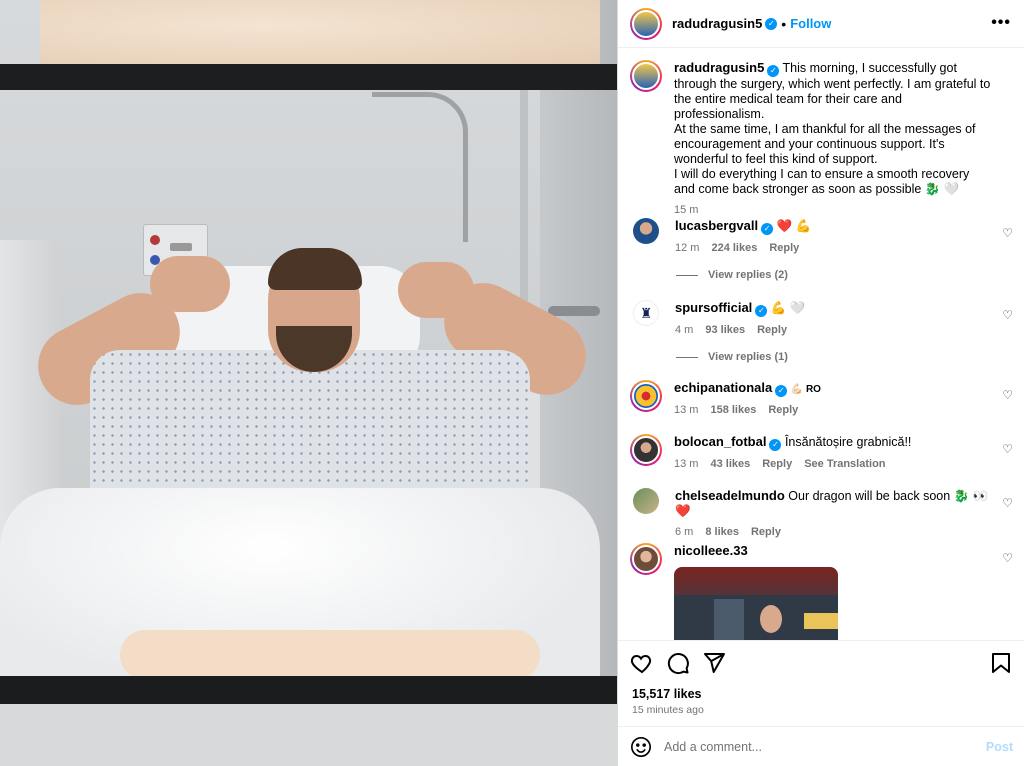 Image resolution: width=1024 pixels, height=766 pixels. I want to click on comment-text: nicolleee.33, so click(833, 551).